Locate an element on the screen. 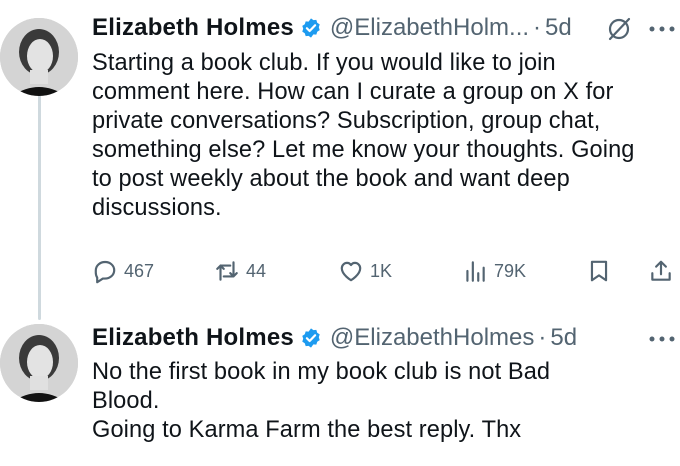  repost-button: 44 is located at coordinates (240, 271).